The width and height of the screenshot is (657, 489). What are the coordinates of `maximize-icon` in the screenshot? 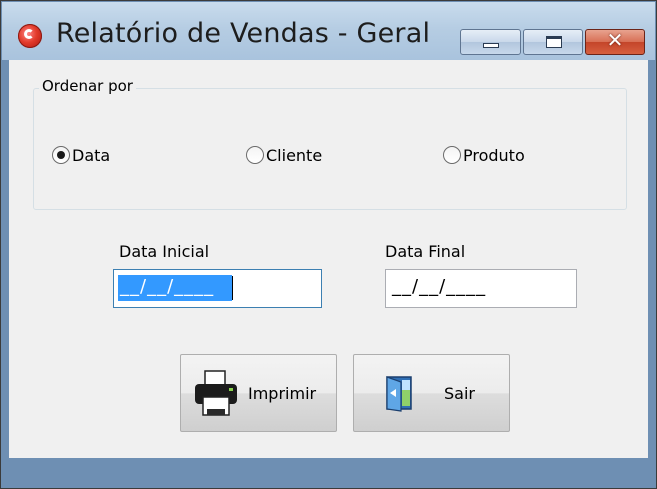 It's located at (554, 42).